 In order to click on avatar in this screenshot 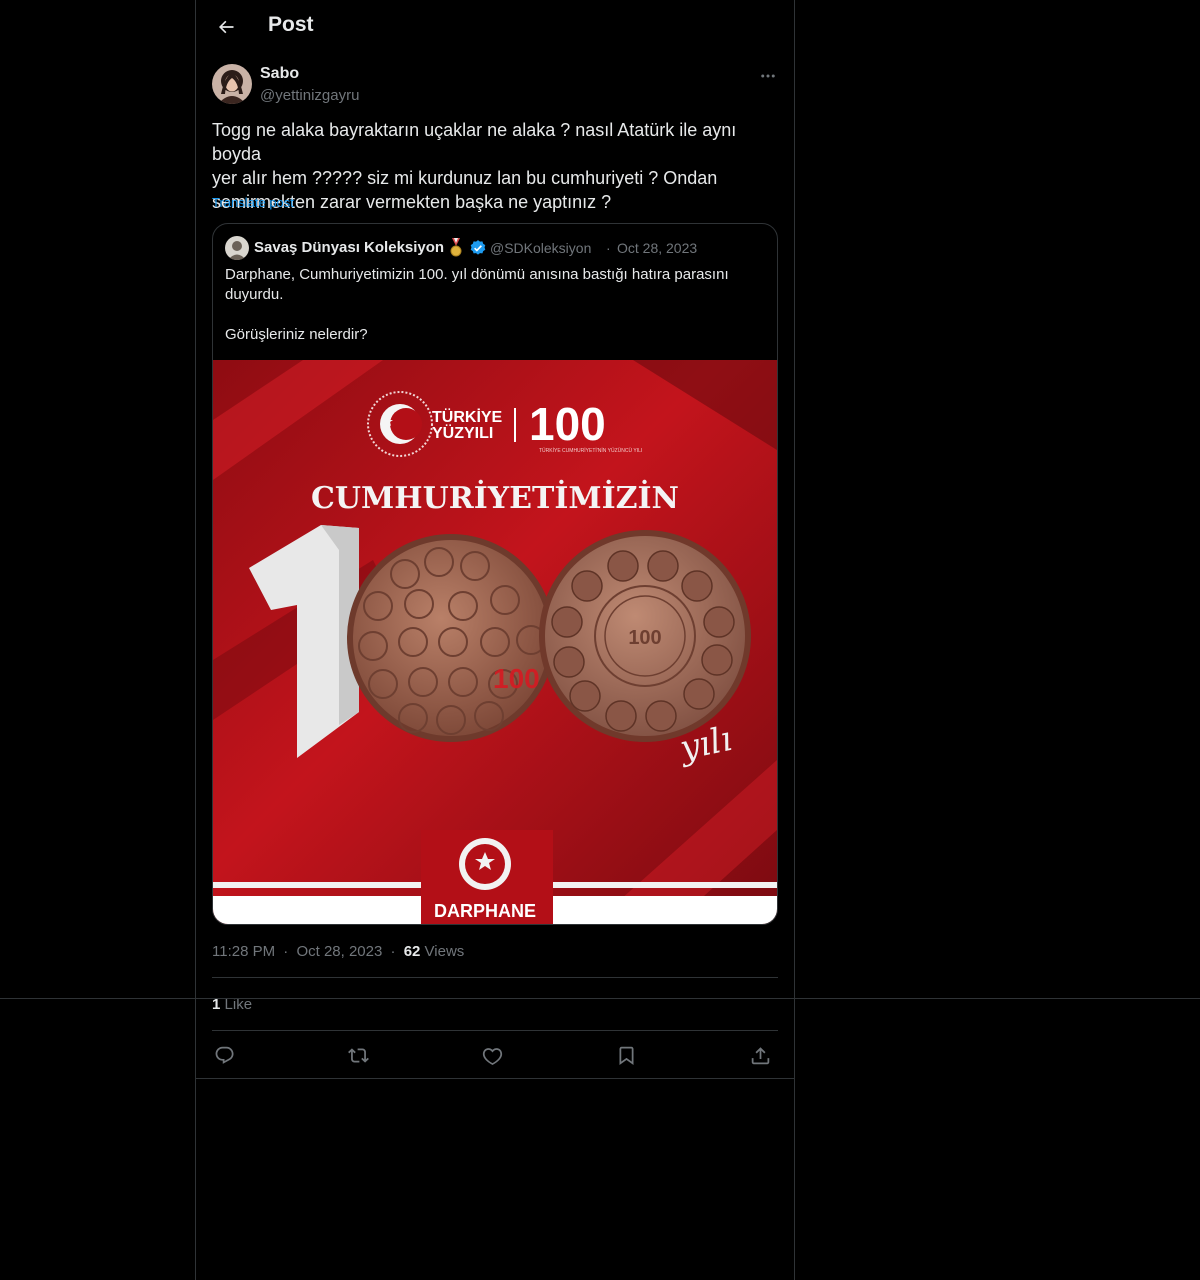, I will do `click(232, 84)`.